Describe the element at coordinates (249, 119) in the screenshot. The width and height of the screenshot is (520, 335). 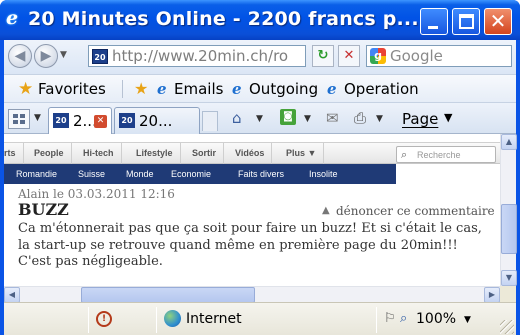
I see `home-button: ⌂ ▼` at that location.